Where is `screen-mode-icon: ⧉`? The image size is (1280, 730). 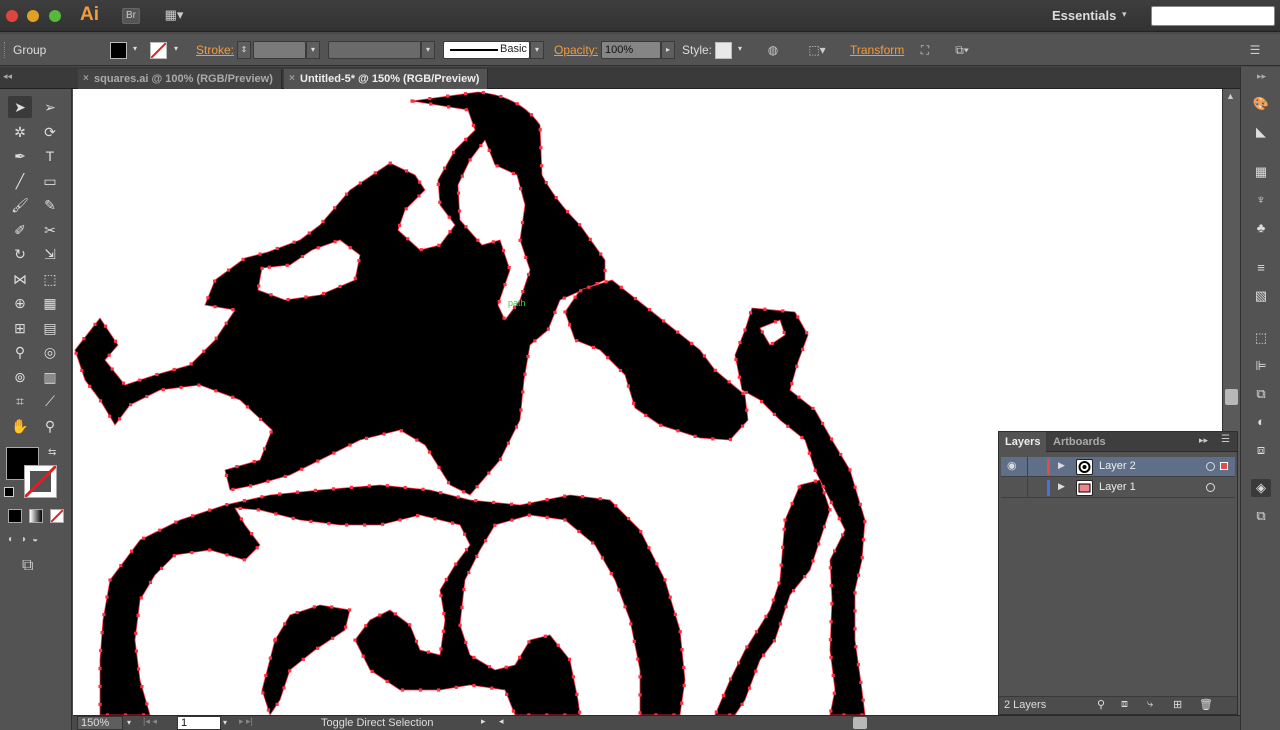
screen-mode-icon: ⧉ is located at coordinates (27, 566).